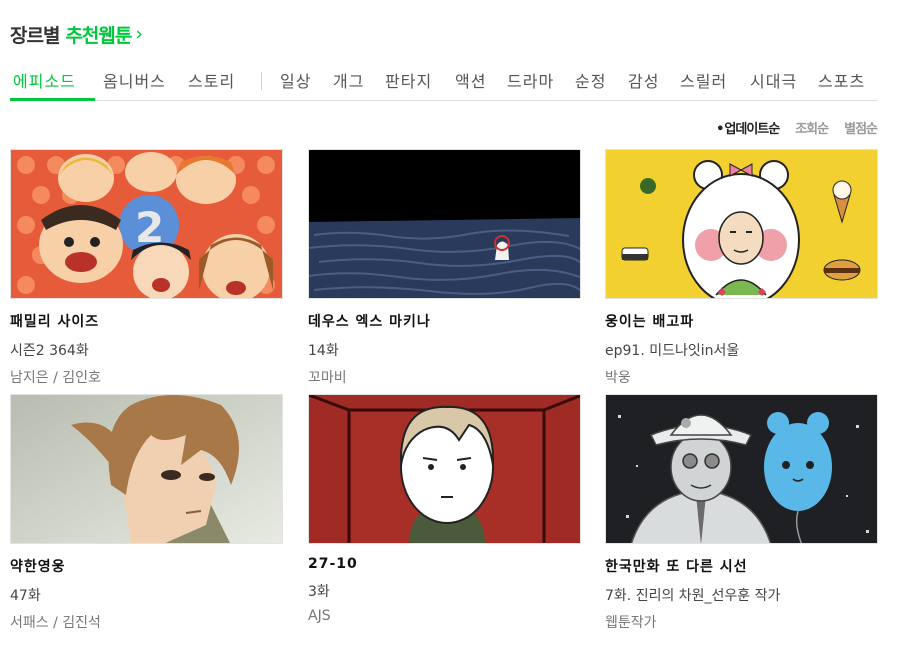  Describe the element at coordinates (55, 378) in the screenshot. I see `webtoon-author: 남지은 / 김인호` at that location.